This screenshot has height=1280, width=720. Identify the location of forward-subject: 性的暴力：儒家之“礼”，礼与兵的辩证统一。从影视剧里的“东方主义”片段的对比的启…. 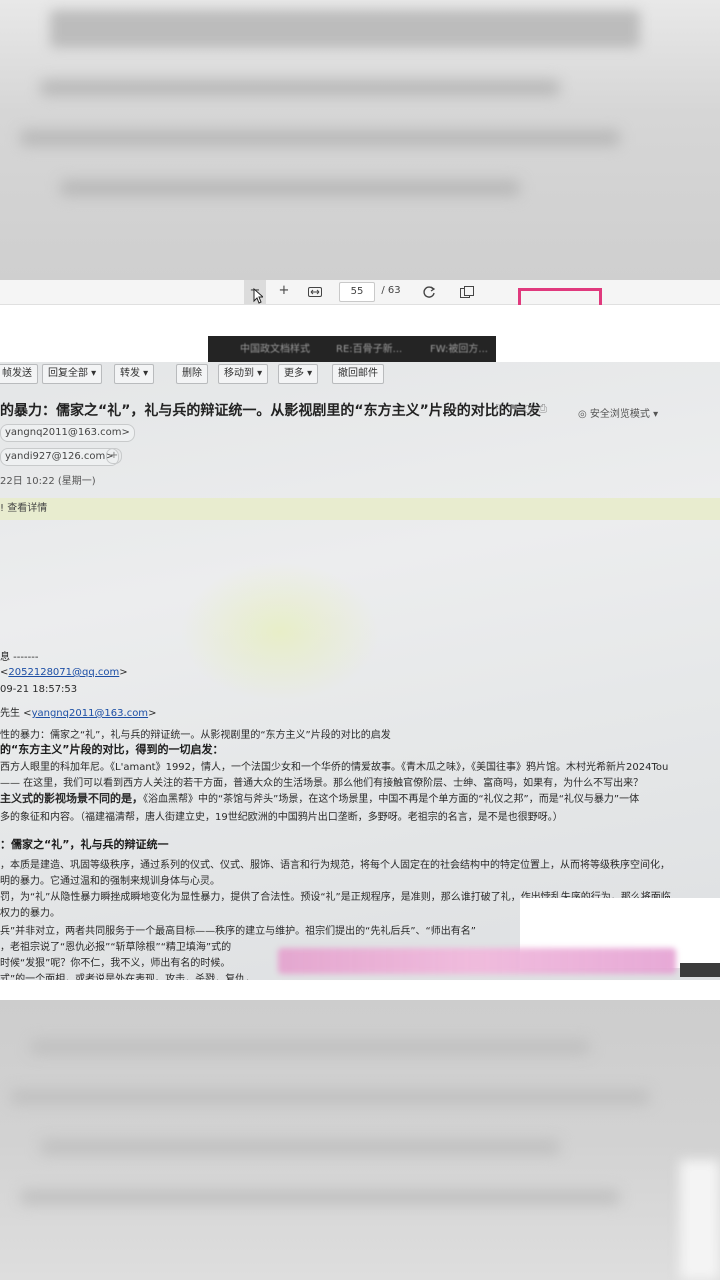
(195, 735).